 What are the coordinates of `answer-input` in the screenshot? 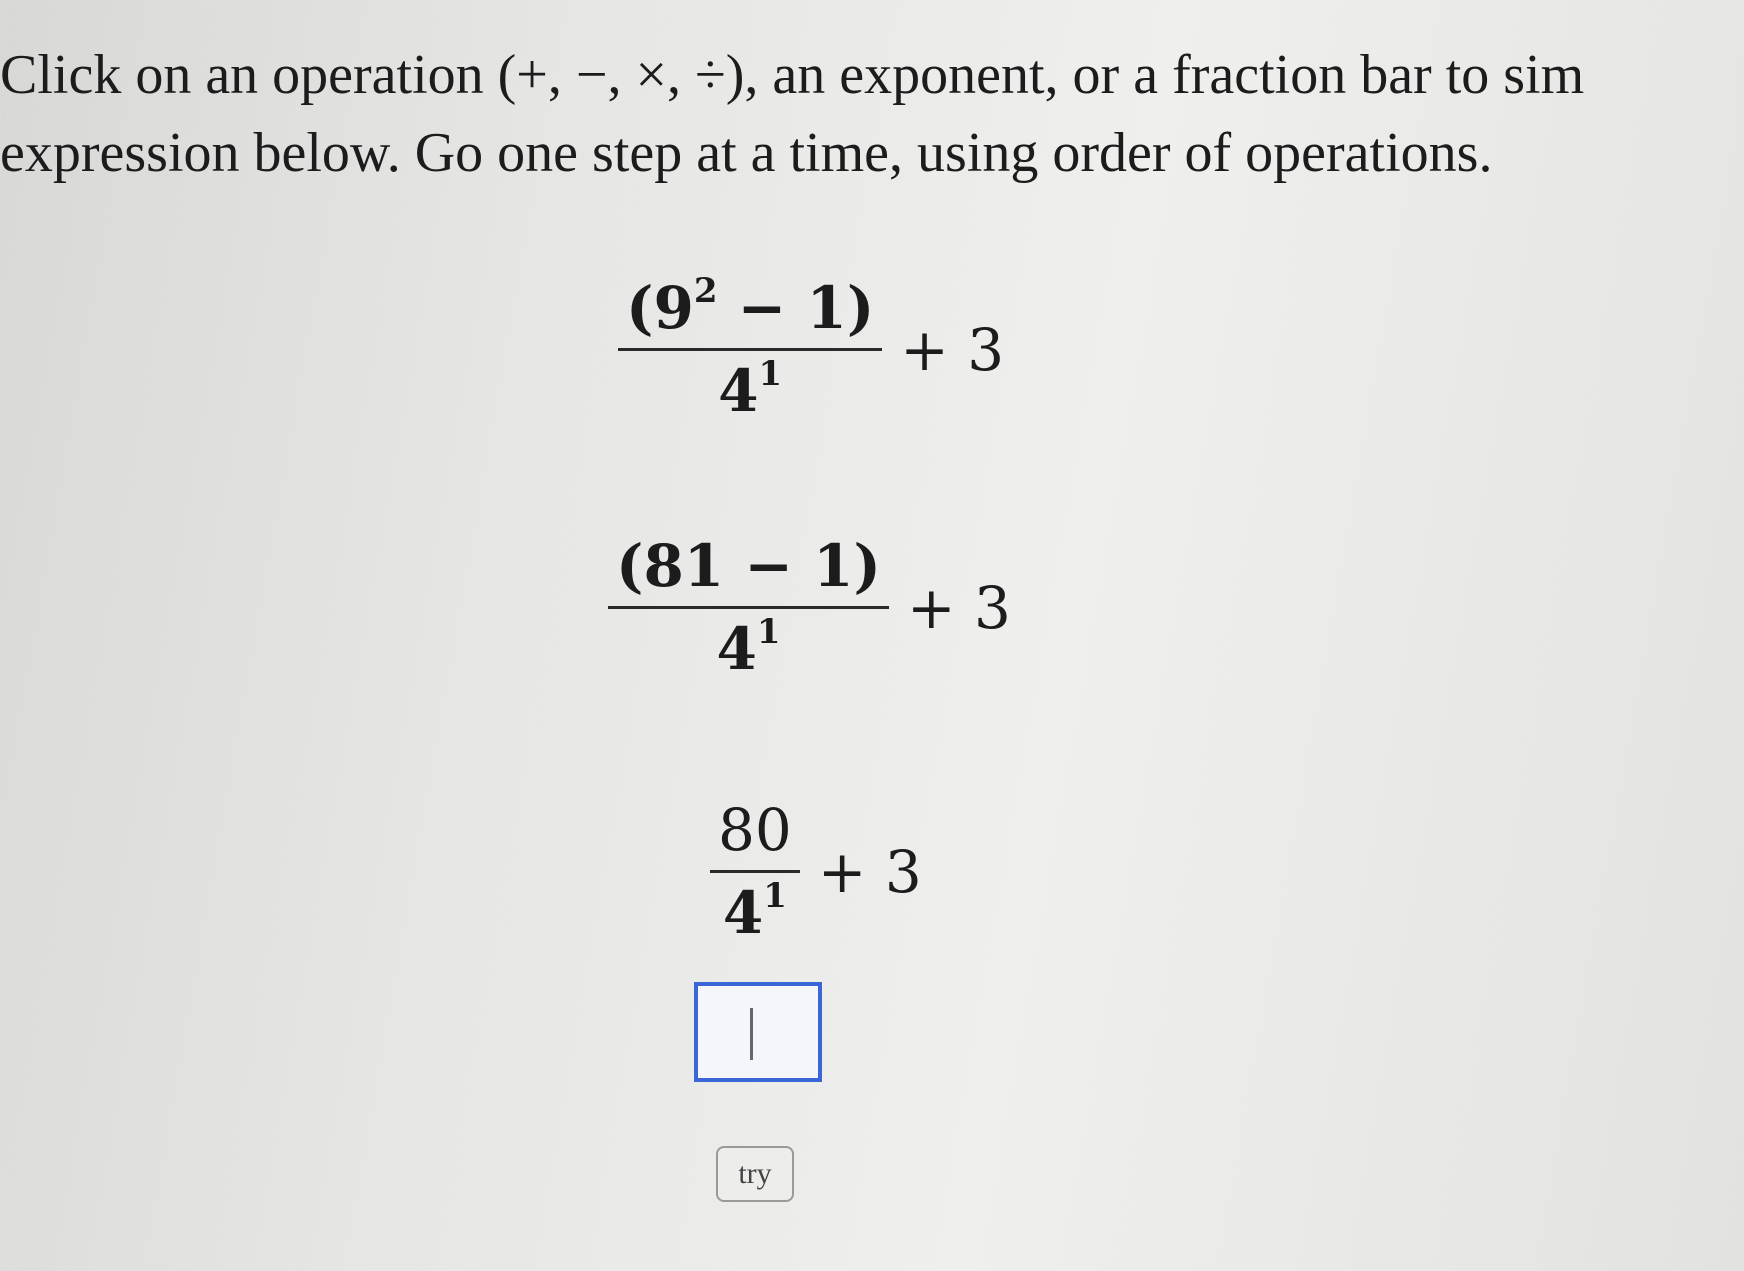 It's located at (758, 1032).